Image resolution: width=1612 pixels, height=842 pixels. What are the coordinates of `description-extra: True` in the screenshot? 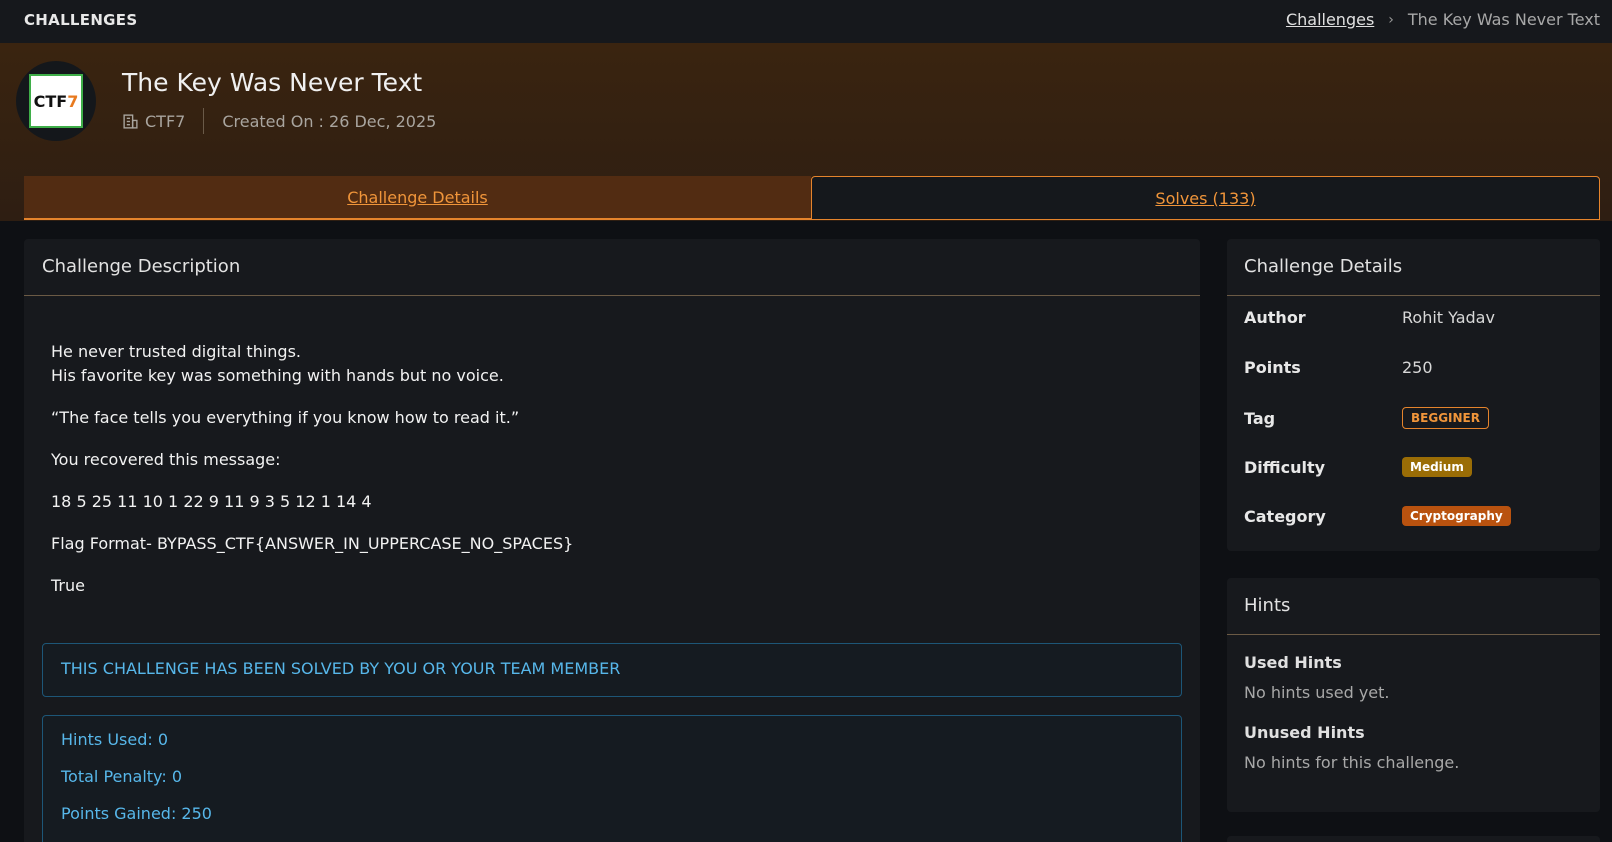 It's located at (68, 585).